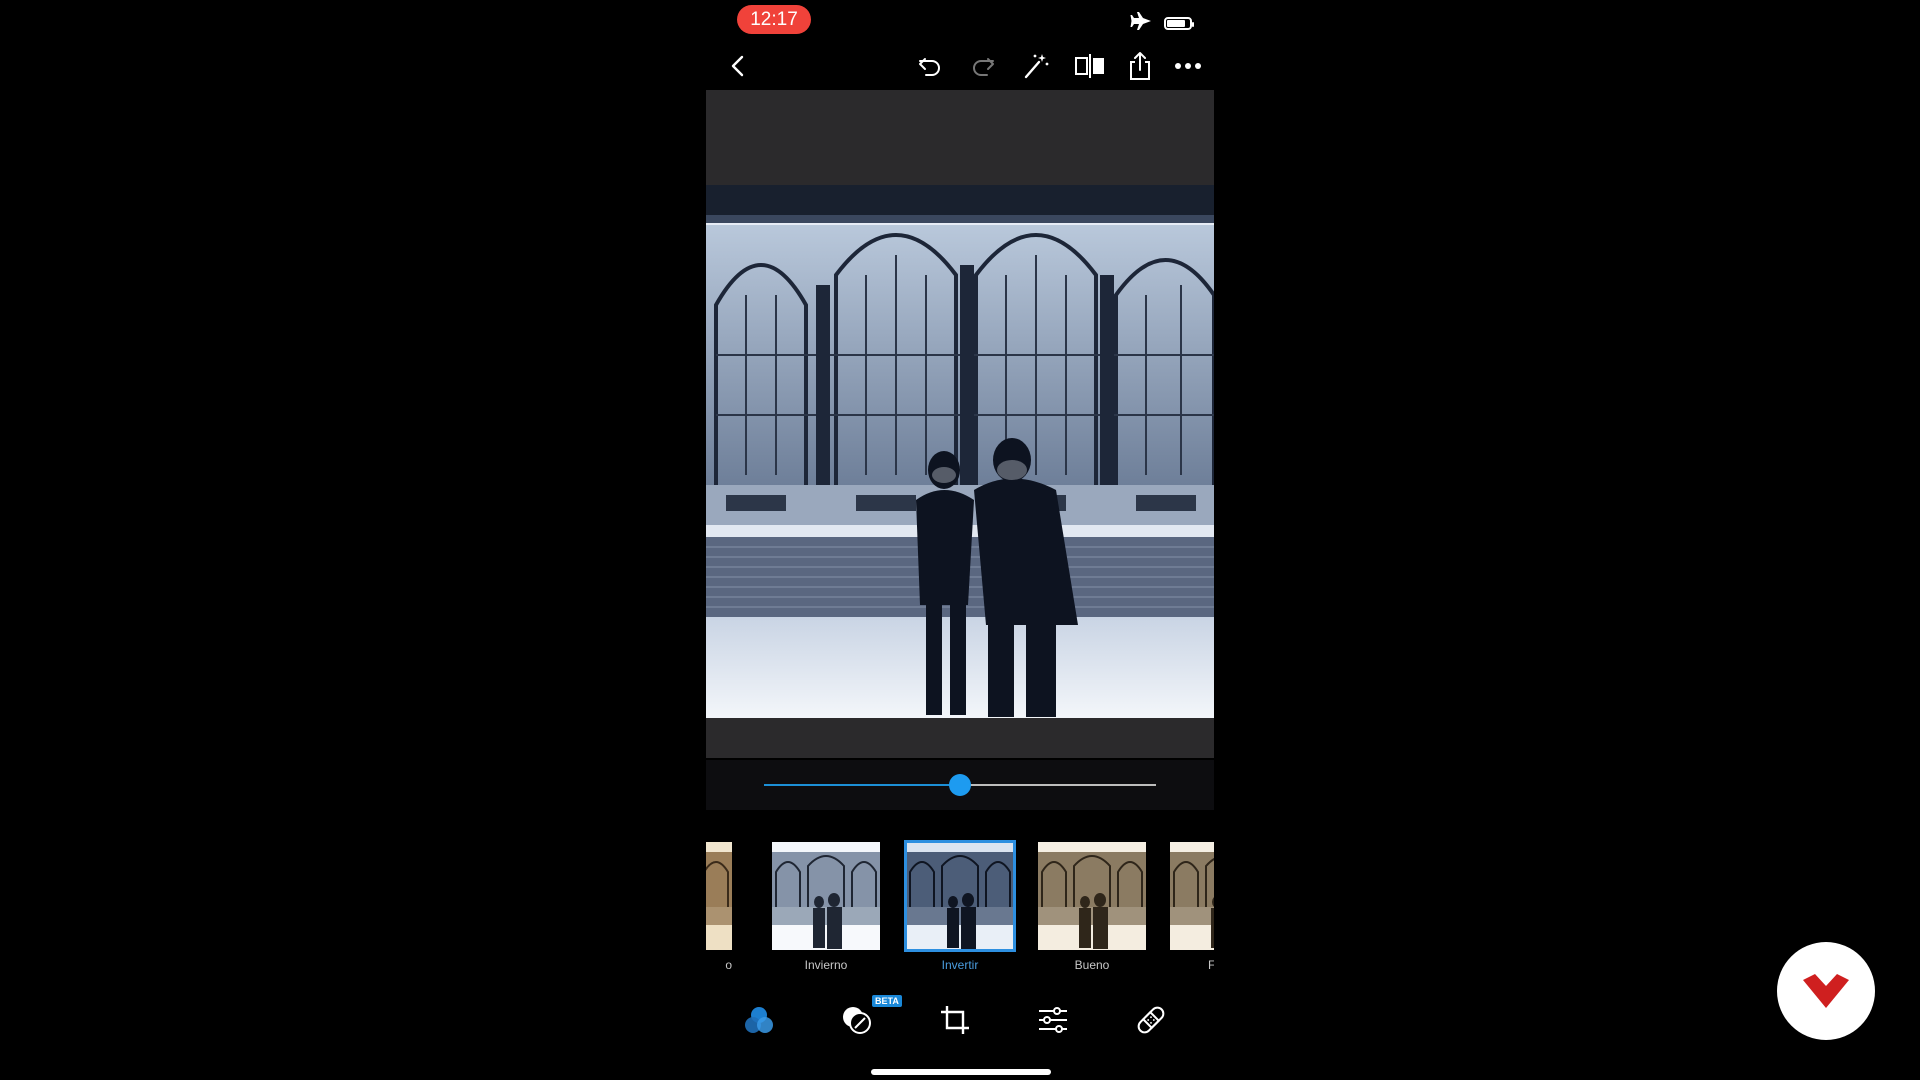  I want to click on filter-label: Invertir, so click(960, 965).